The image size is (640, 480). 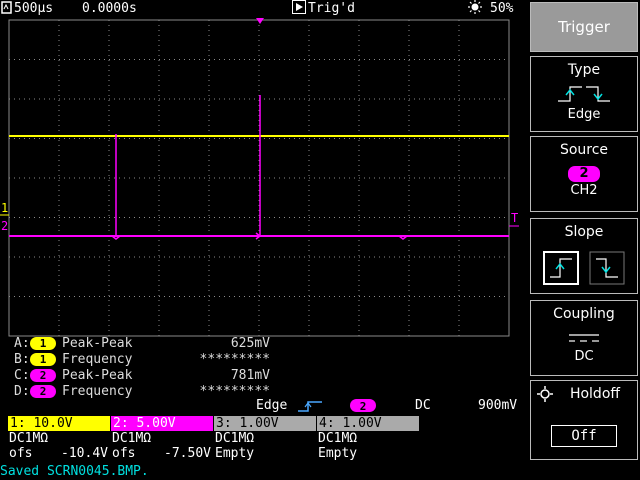 What do you see at coordinates (338, 438) in the screenshot?
I see `channel-4-coupling: DC1MΩ` at bounding box center [338, 438].